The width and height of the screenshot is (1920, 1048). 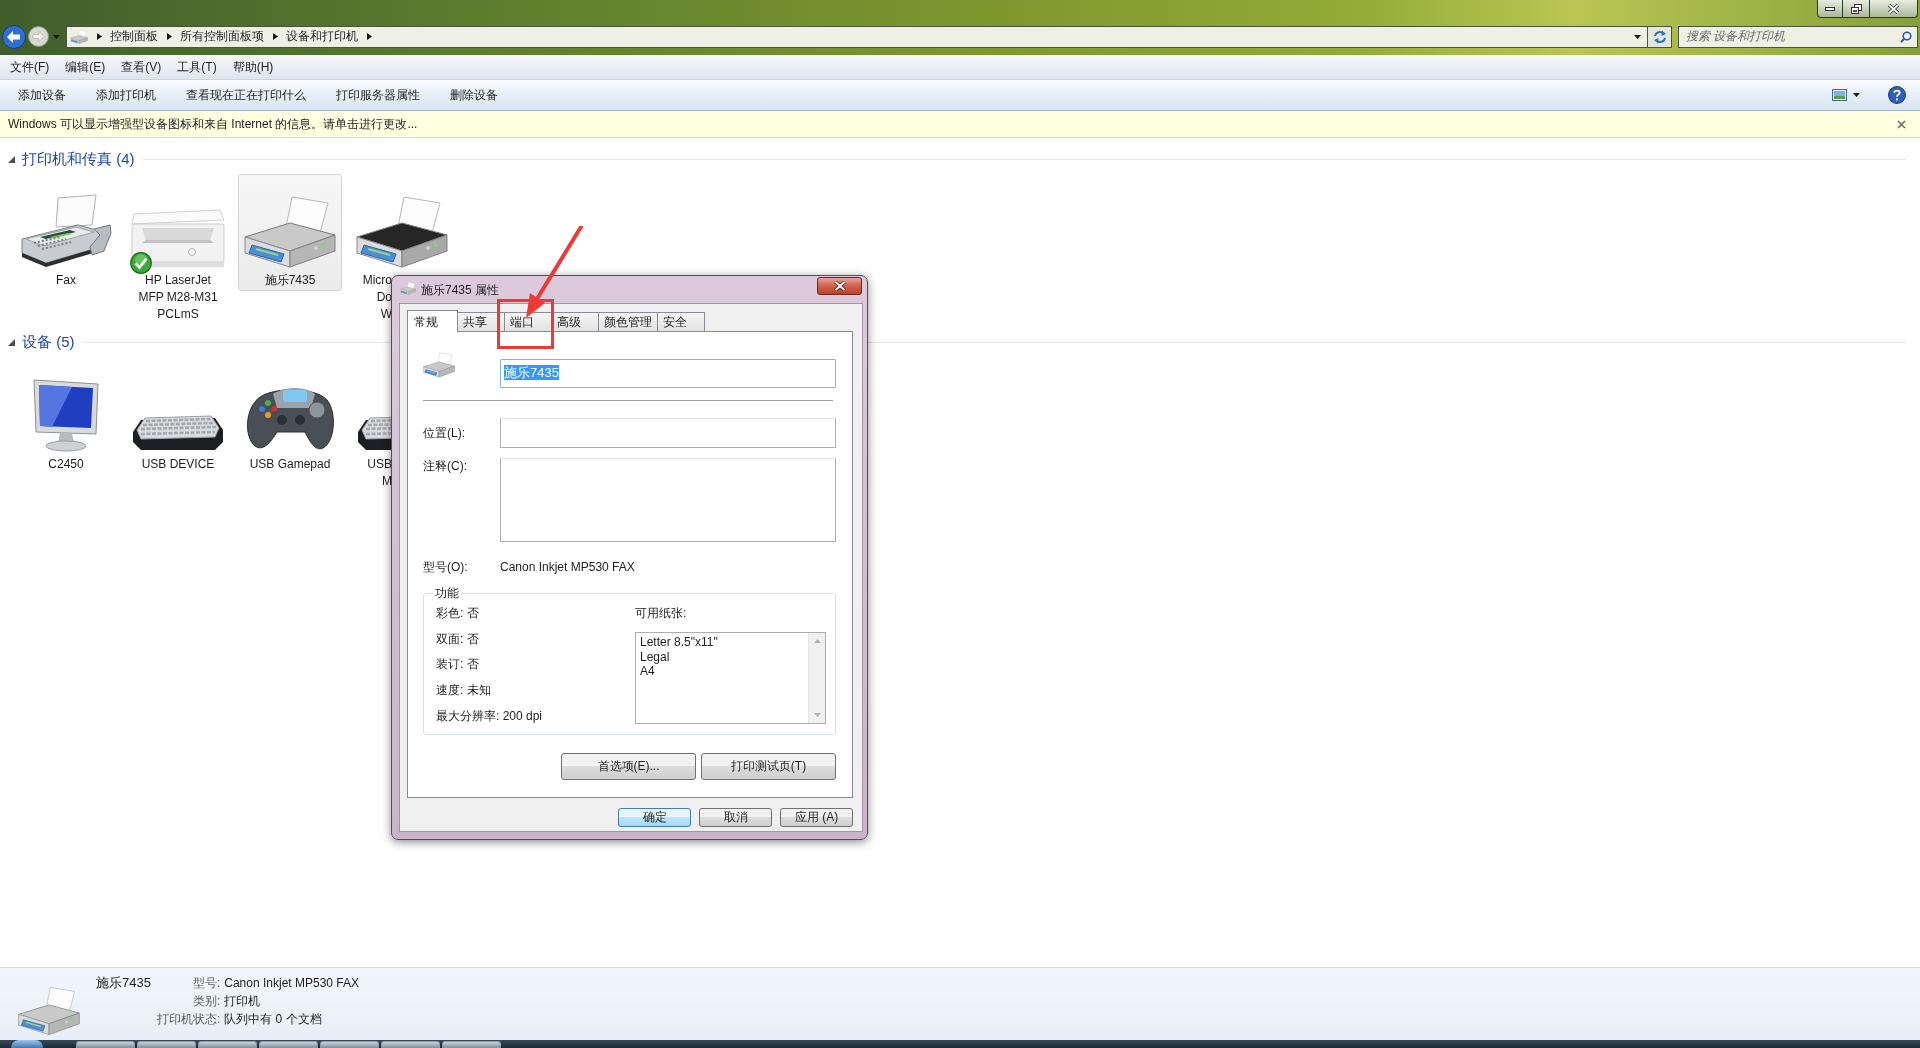 I want to click on feature-text: 装订: 否, so click(x=458, y=665).